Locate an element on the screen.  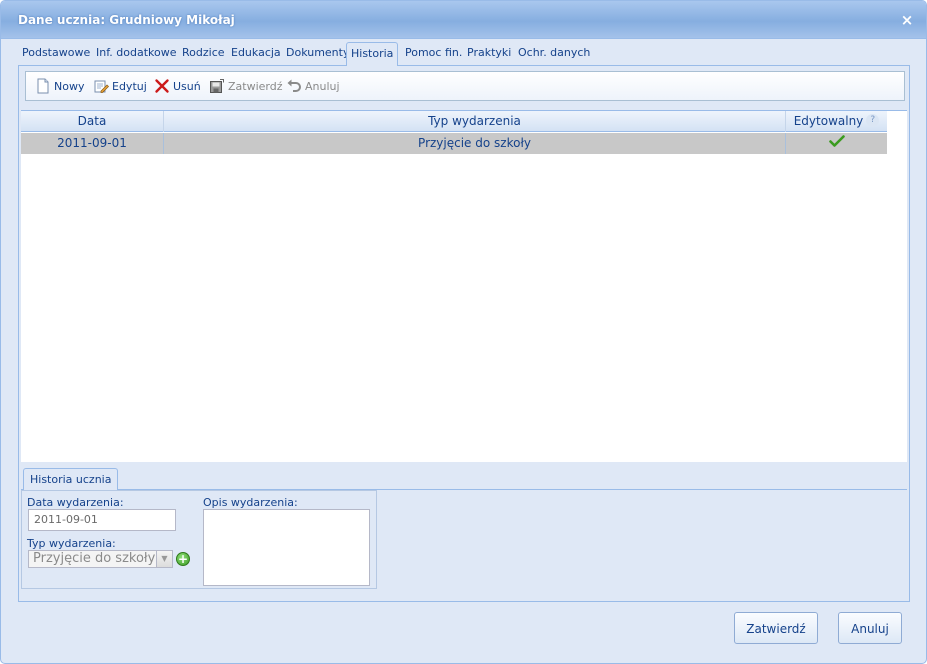
tab-rodzice: Rodzice is located at coordinates (203, 54).